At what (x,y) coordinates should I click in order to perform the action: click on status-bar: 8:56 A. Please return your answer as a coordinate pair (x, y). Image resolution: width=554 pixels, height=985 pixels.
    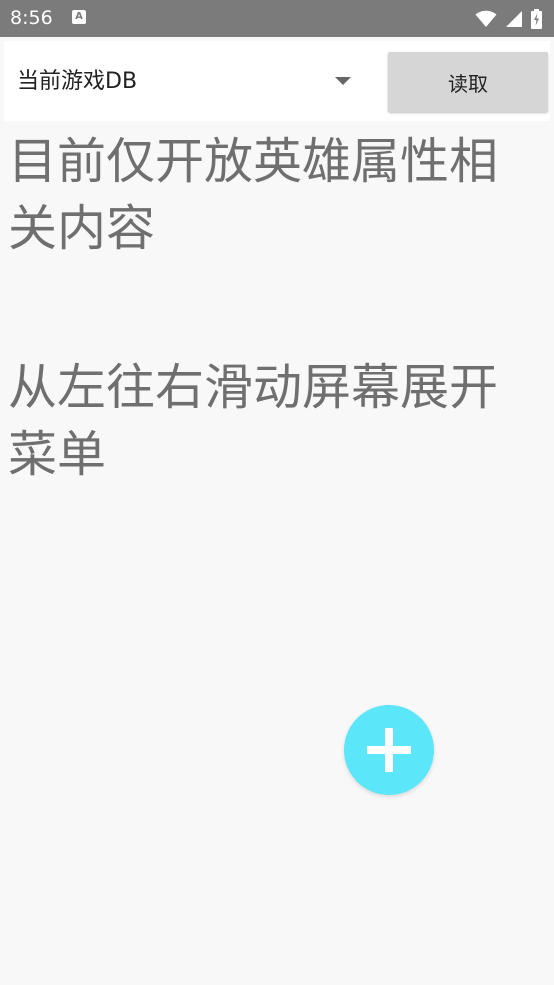
    Looking at the image, I should click on (277, 18).